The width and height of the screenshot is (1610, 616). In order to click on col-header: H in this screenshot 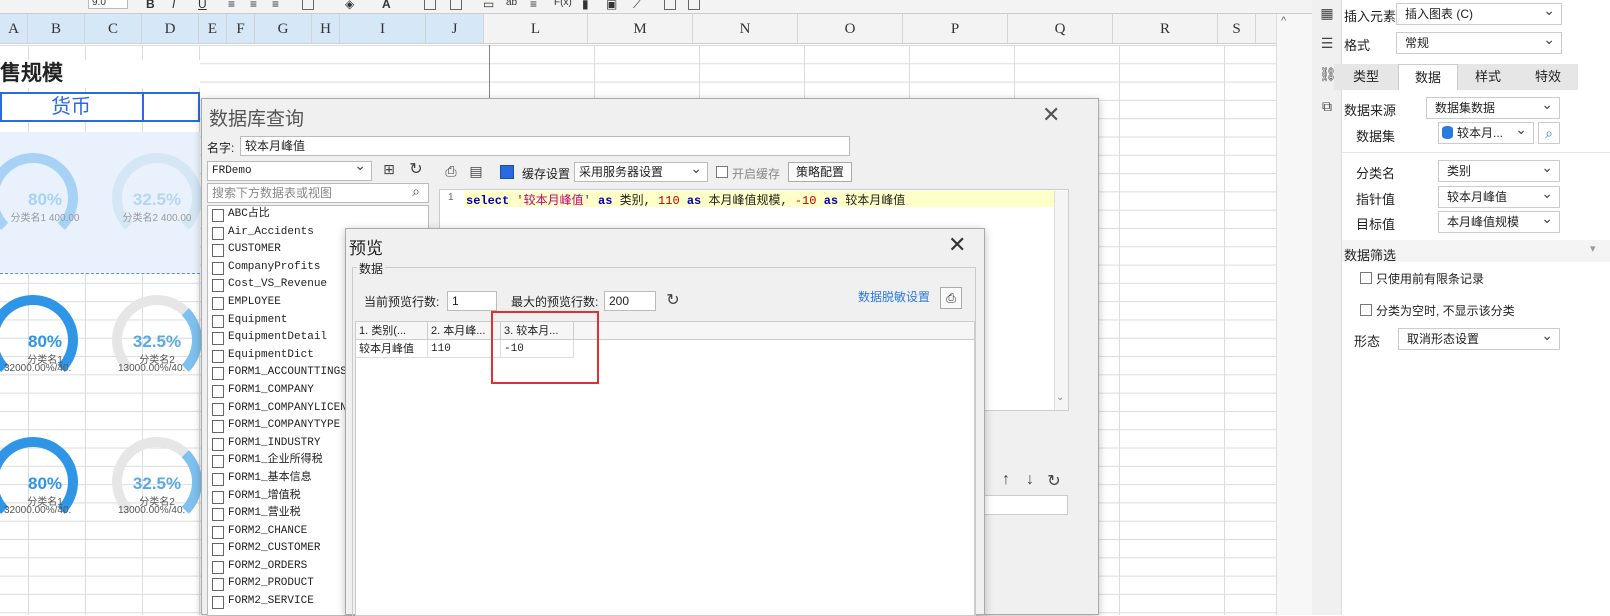, I will do `click(326, 28)`.